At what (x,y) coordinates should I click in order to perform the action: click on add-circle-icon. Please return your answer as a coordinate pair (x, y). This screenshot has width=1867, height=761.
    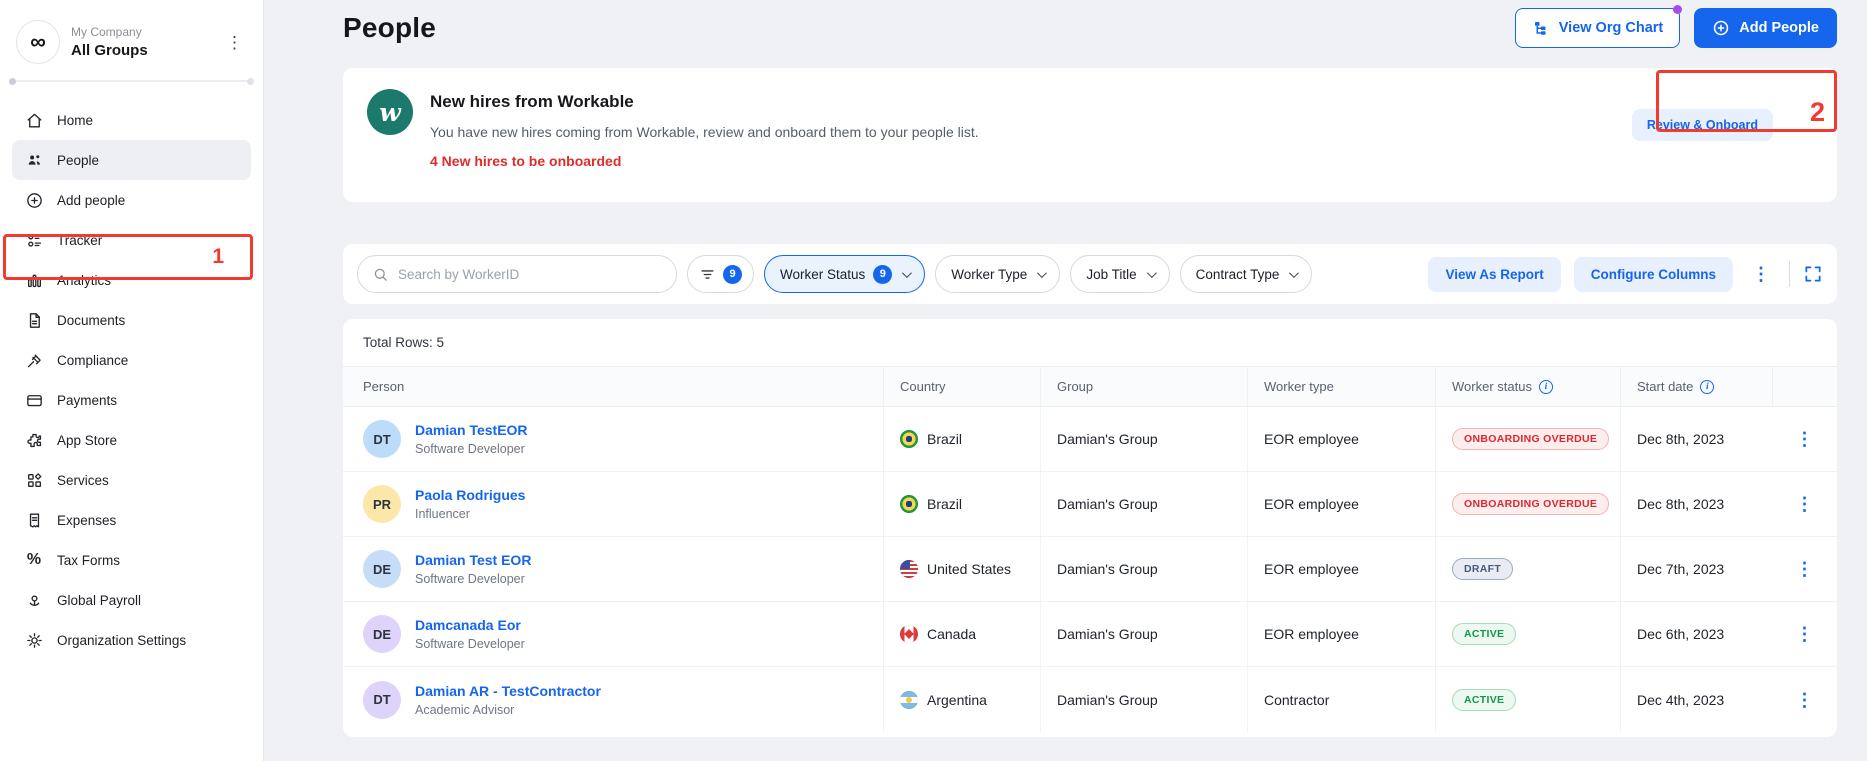
    Looking at the image, I should click on (34, 200).